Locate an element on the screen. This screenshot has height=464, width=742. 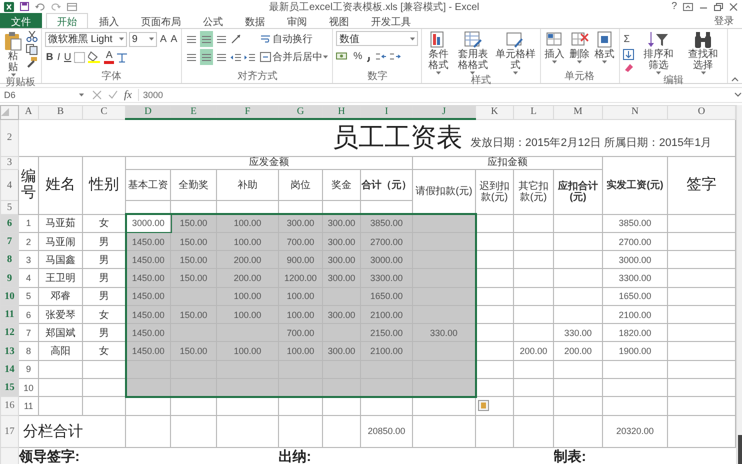
row-header: 10 is located at coordinates (9, 296).